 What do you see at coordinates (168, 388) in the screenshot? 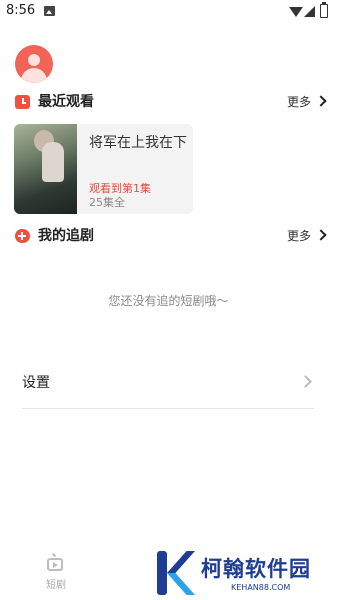
I see `settings-row: 设置` at bounding box center [168, 388].